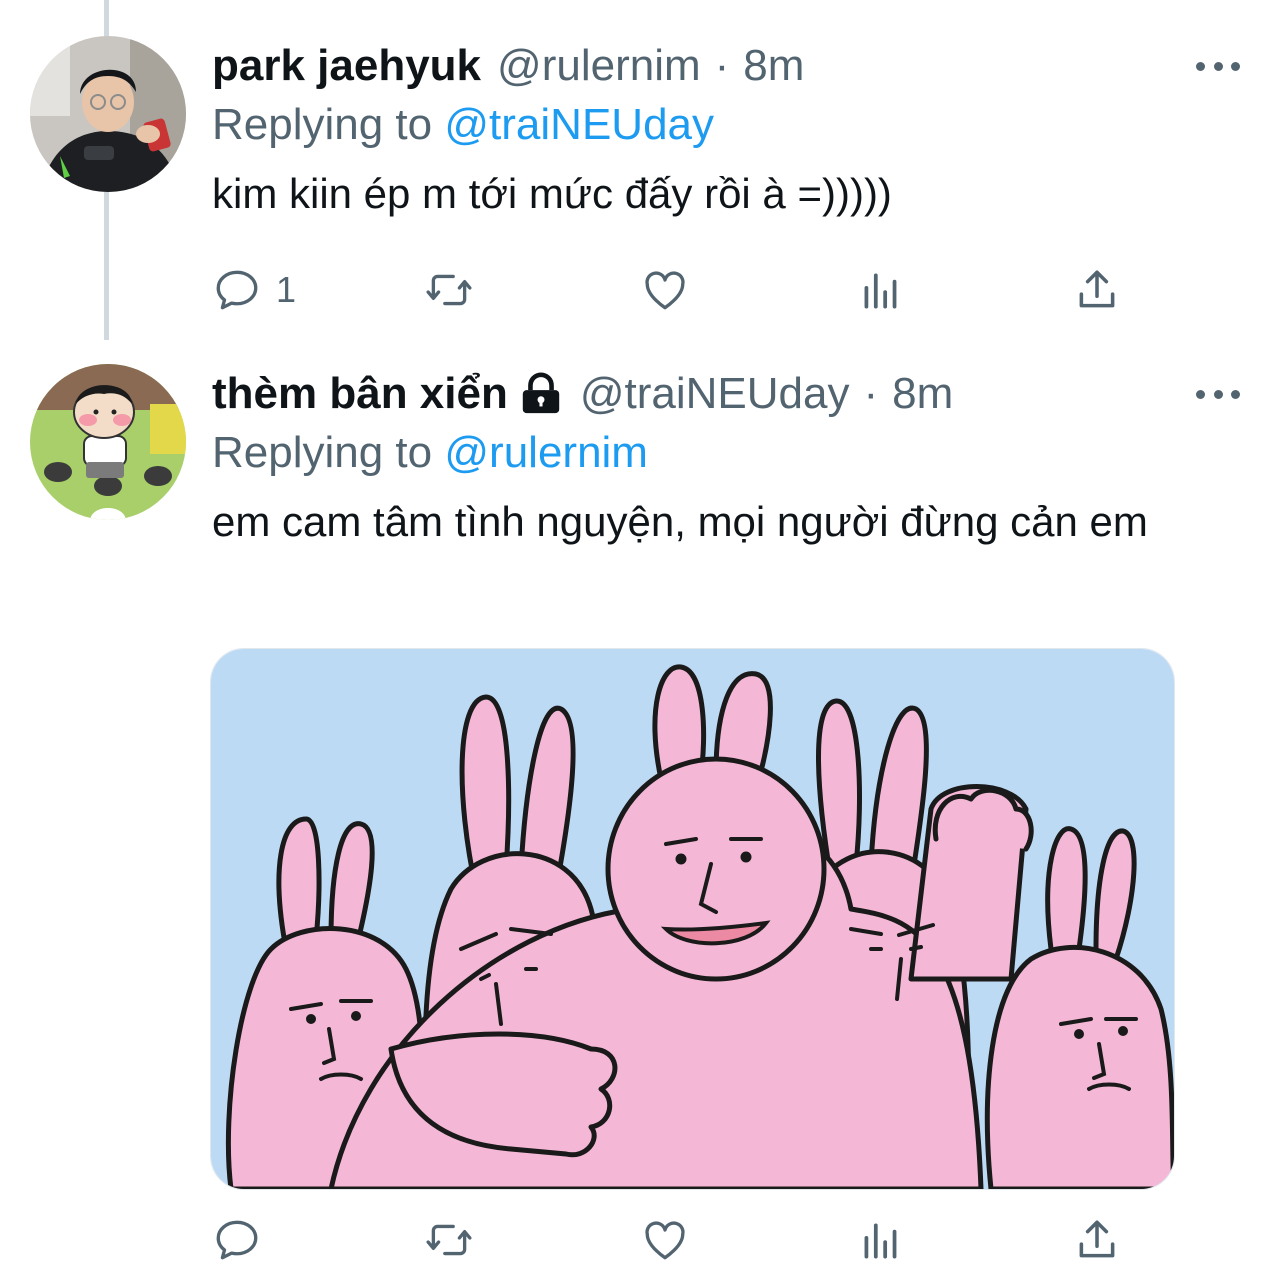  I want to click on replying-to-line: Replying to @rulernim, so click(728, 453).